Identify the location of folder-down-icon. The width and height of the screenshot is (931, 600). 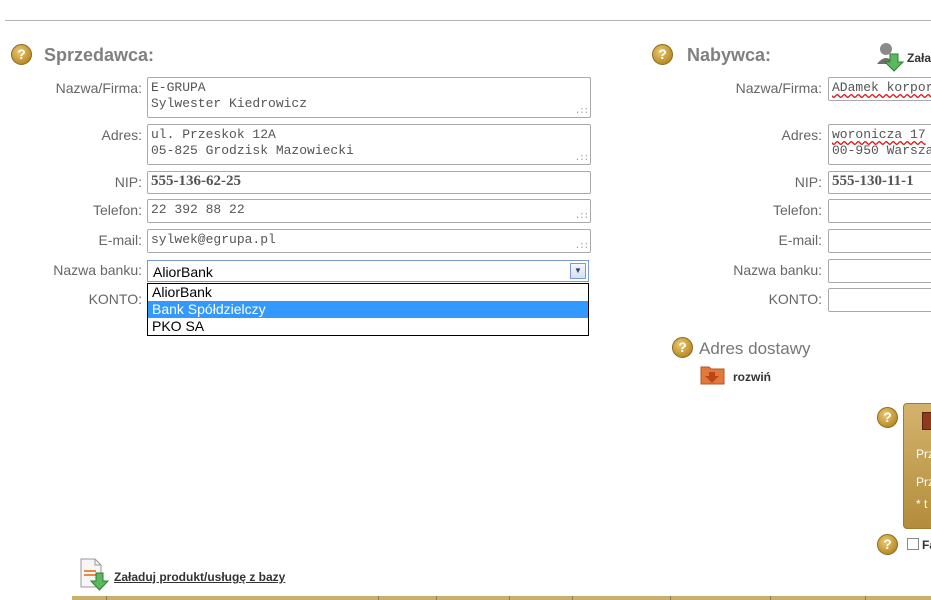
(712, 374).